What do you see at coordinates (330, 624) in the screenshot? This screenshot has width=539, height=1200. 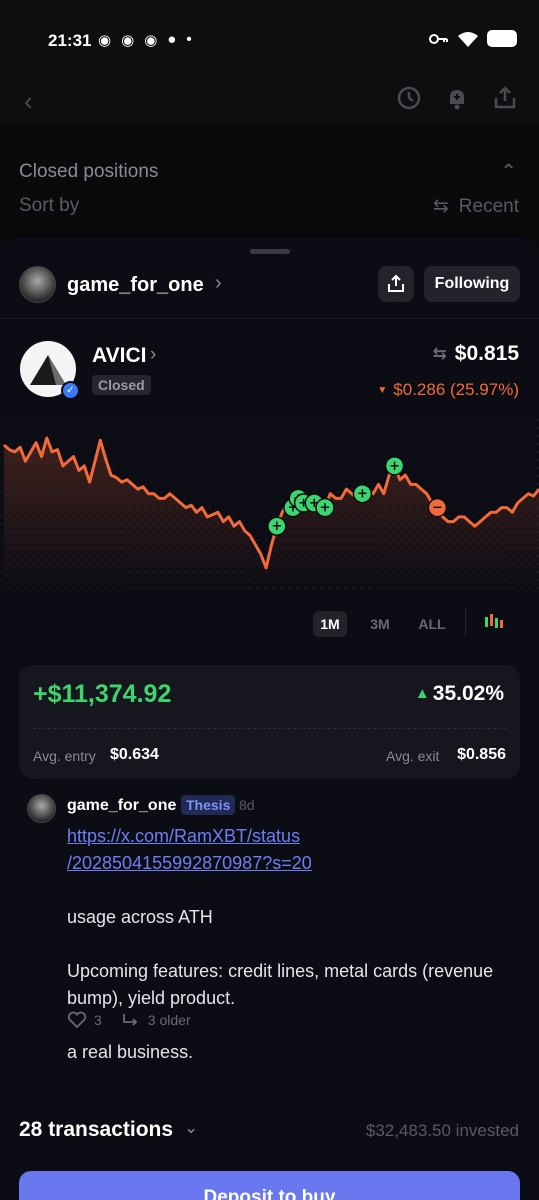 I see `tab-1m: 1M` at bounding box center [330, 624].